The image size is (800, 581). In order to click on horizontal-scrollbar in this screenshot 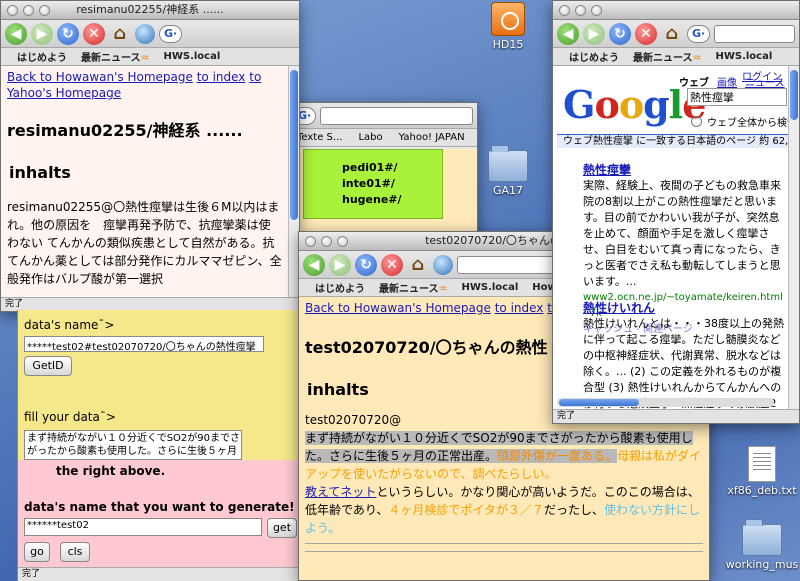, I will do `click(665, 402)`.